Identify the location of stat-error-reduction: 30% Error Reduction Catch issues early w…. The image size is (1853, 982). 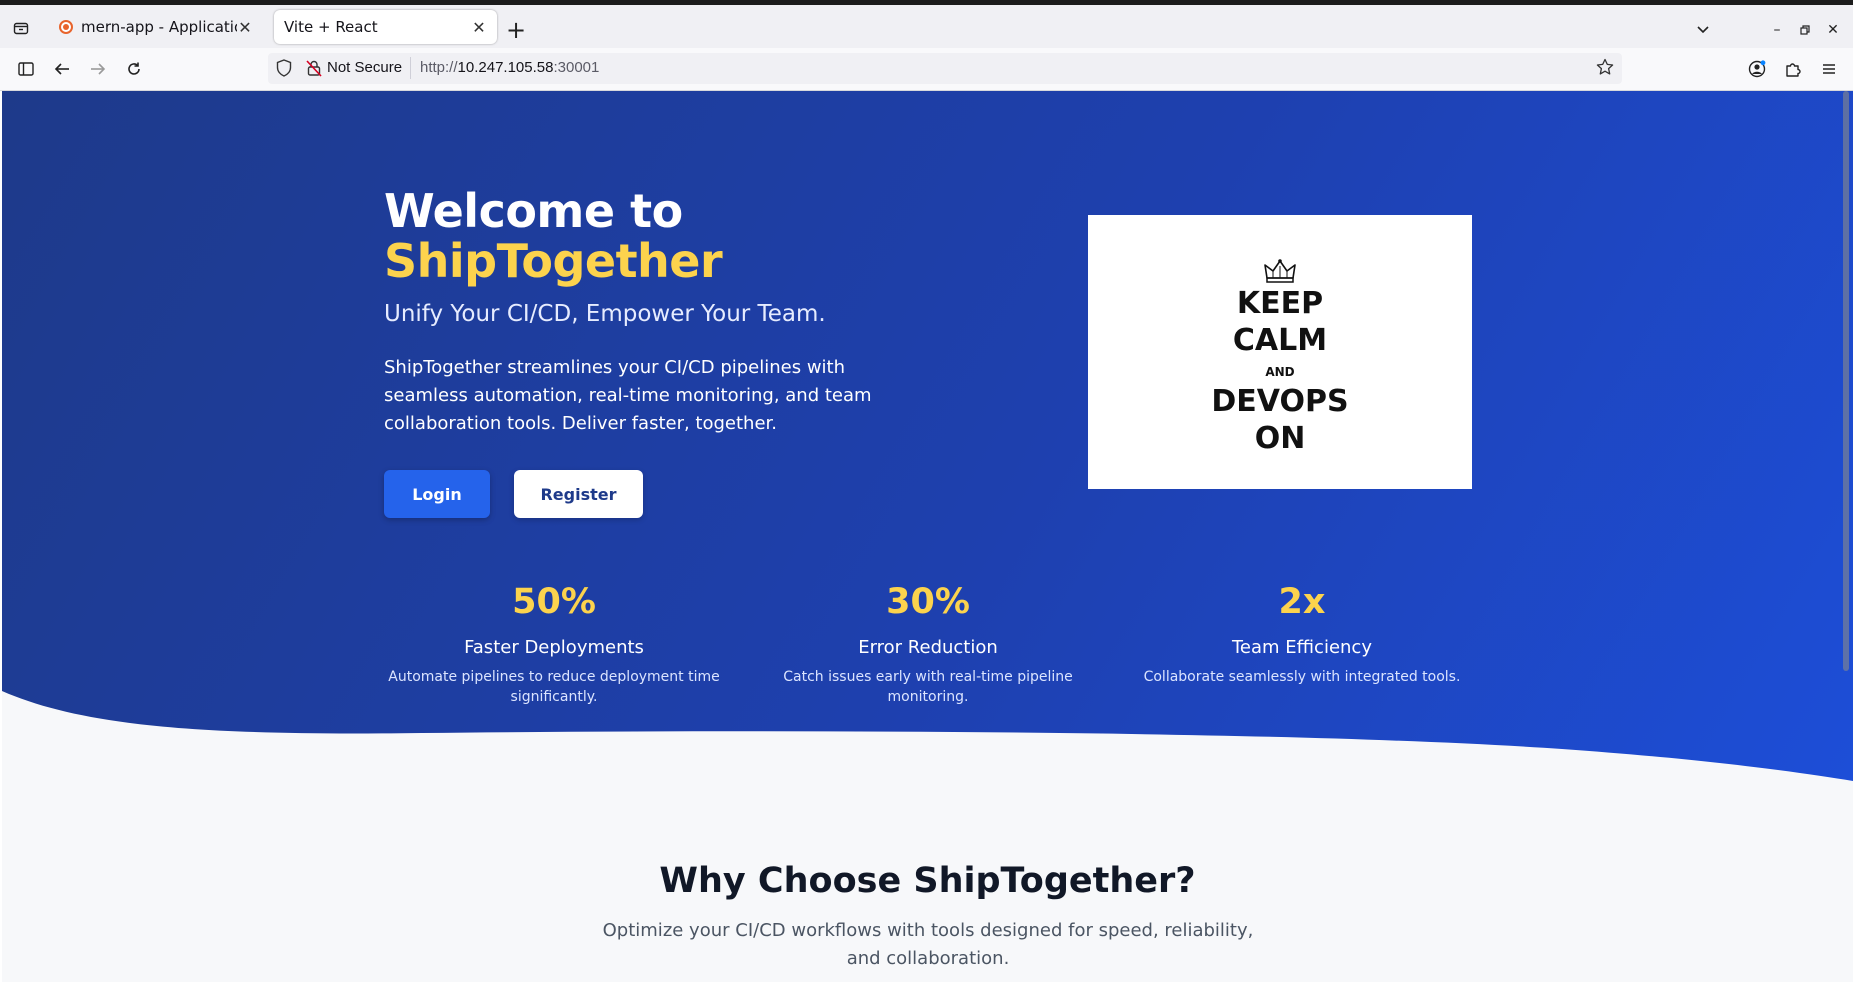
(928, 644).